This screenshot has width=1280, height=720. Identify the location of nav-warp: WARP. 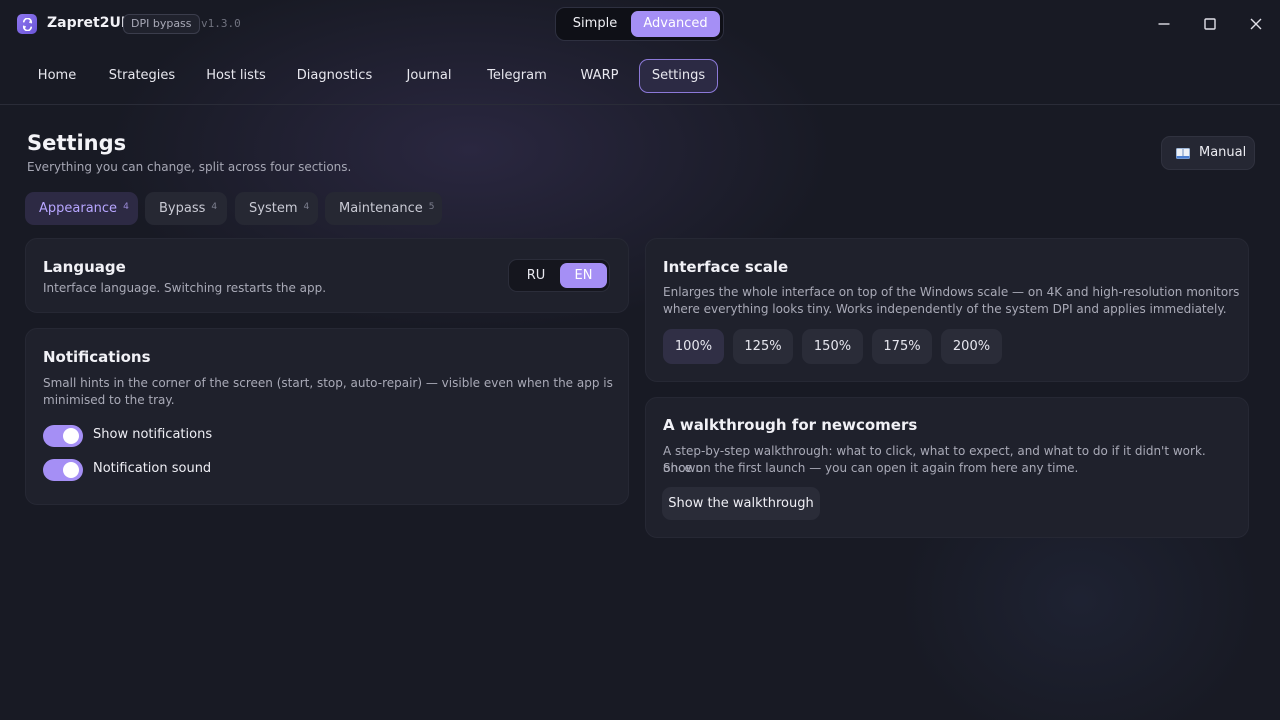
(599, 76).